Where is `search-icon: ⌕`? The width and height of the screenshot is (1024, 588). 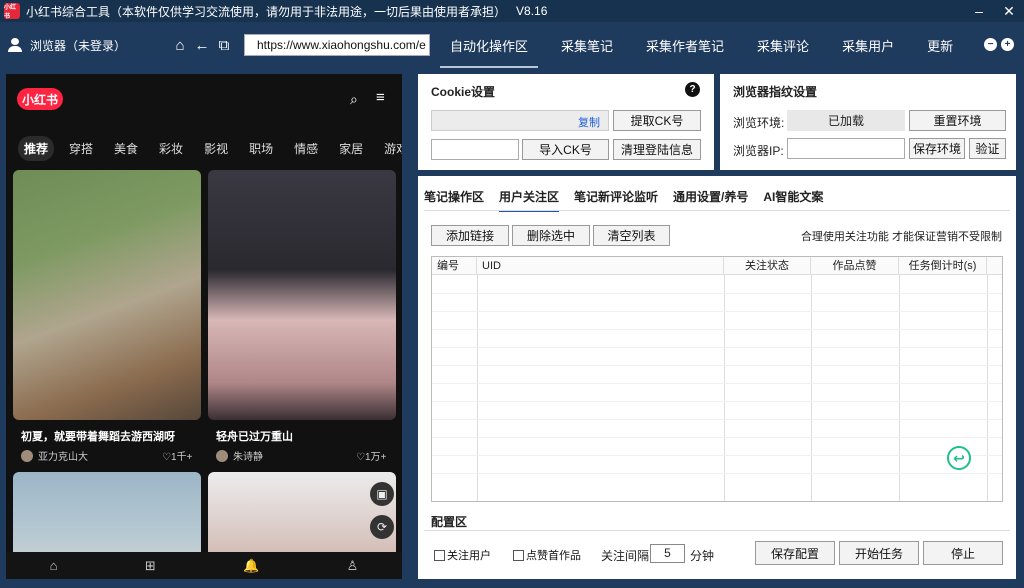 search-icon: ⌕ is located at coordinates (354, 99).